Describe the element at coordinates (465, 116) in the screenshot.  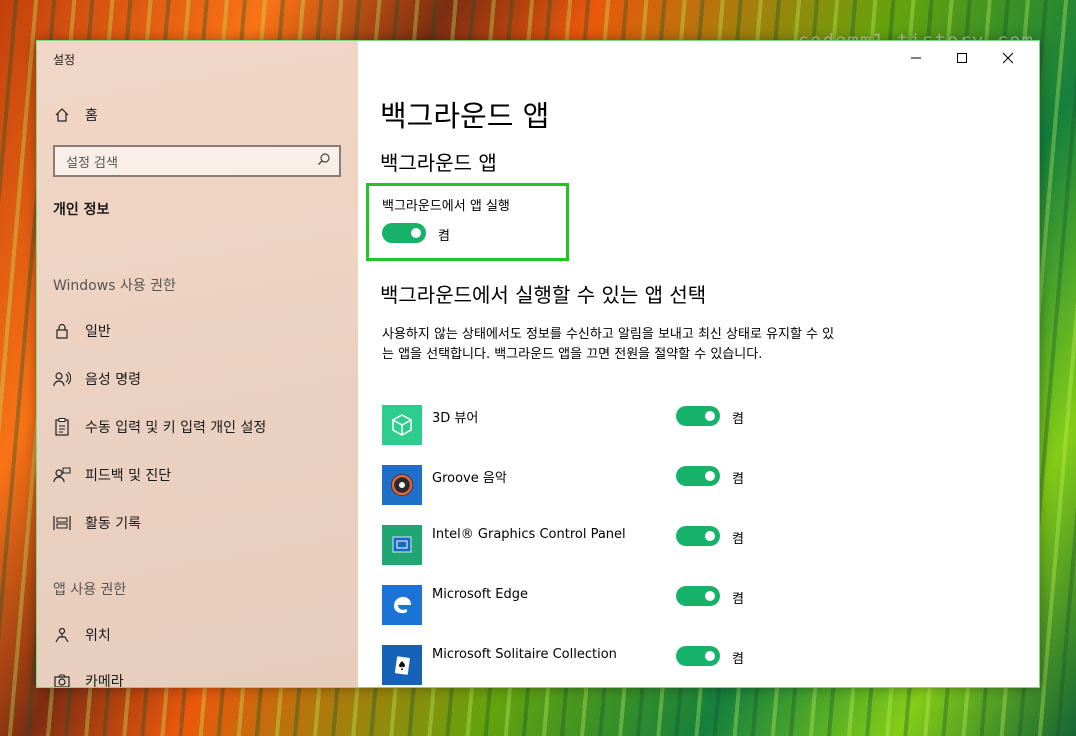
I see `page-title: 백그라운드 앱` at that location.